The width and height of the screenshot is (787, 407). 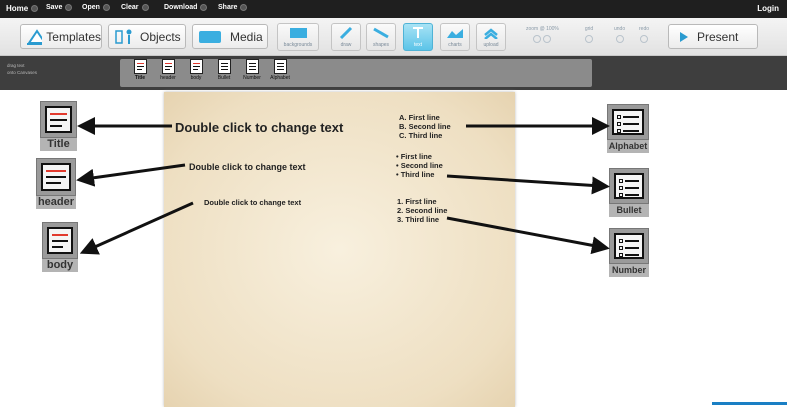 What do you see at coordinates (136, 228) in the screenshot?
I see `arrow-body` at bounding box center [136, 228].